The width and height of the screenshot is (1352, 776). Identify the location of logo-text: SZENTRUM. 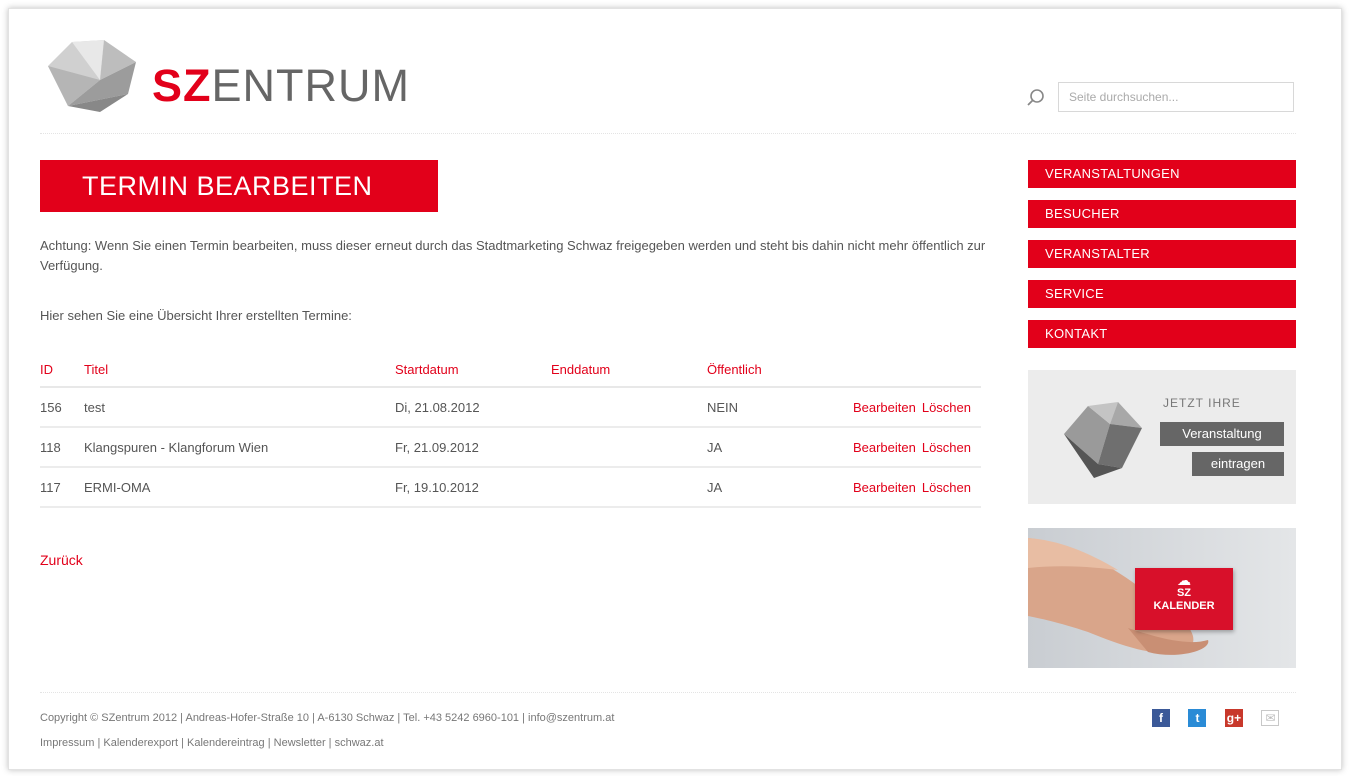
(281, 86).